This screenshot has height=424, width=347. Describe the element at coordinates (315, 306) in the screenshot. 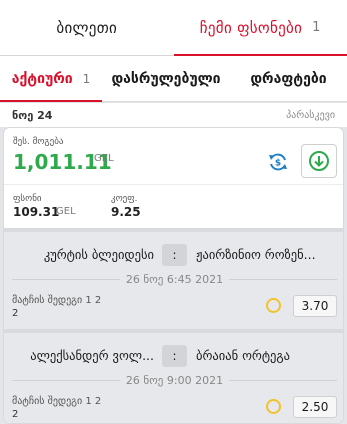

I see `event-odds: 3.70` at that location.